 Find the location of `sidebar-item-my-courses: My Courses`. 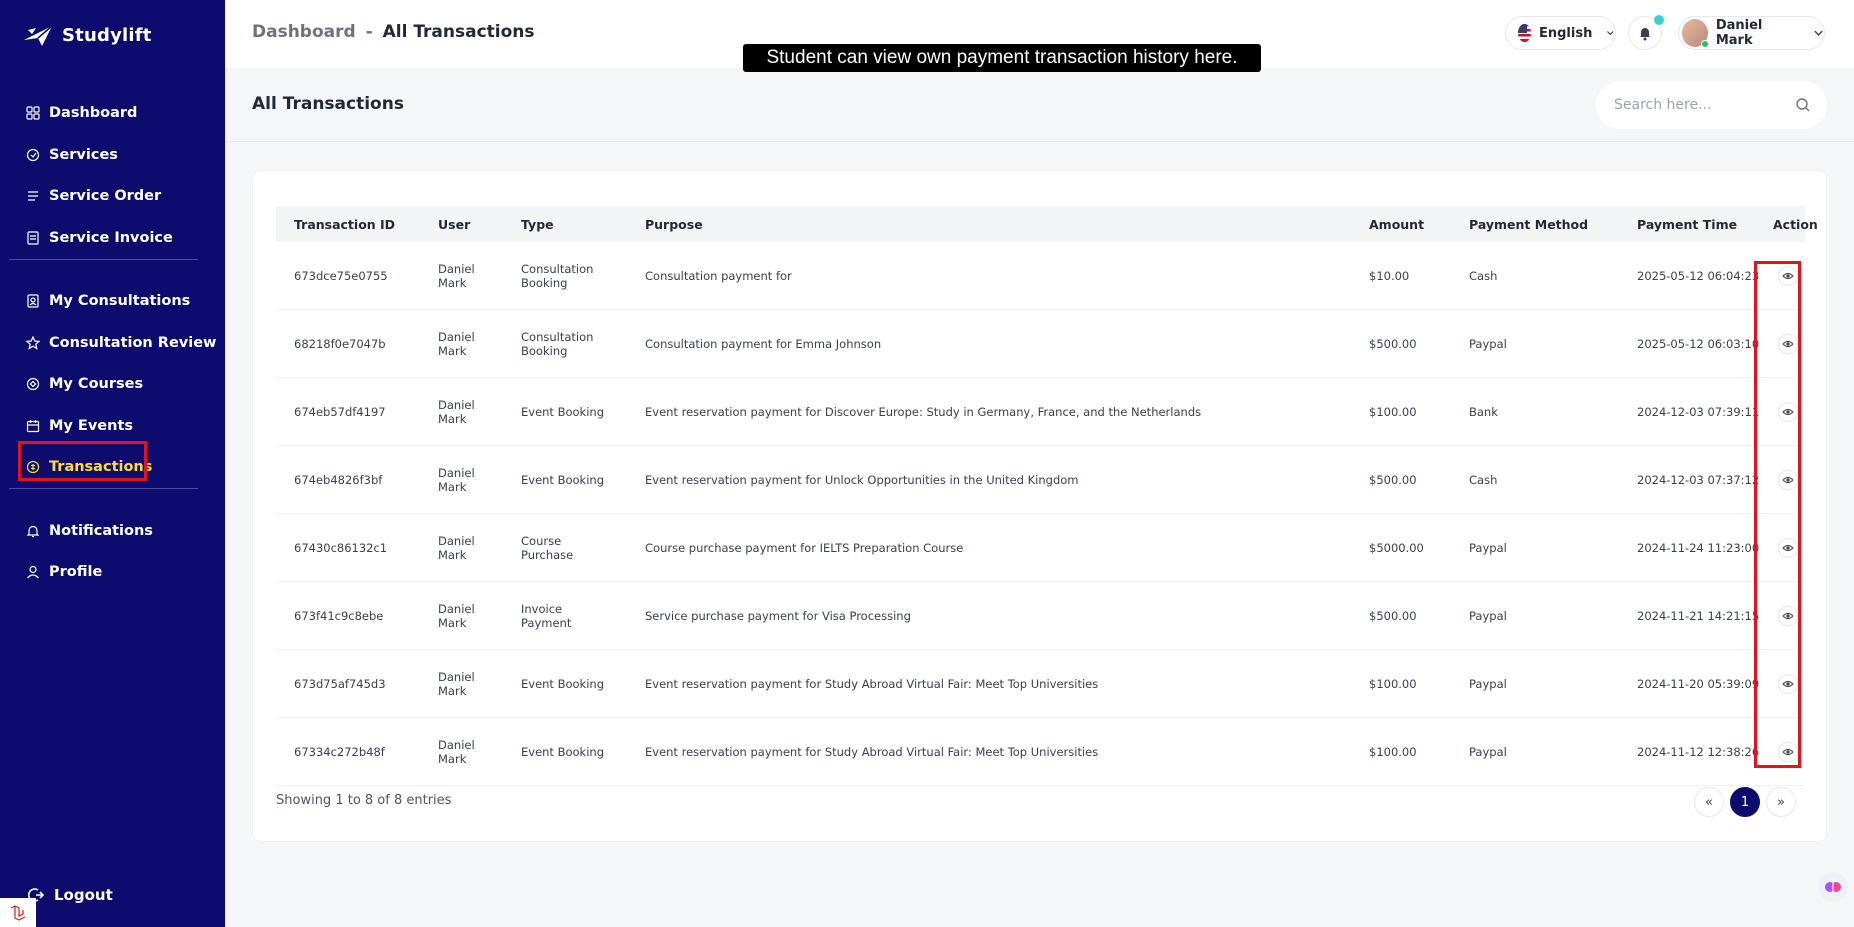

sidebar-item-my-courses: My Courses is located at coordinates (84, 384).